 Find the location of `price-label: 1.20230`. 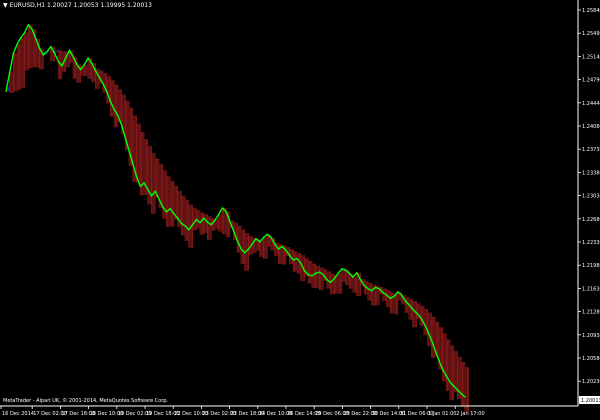

price-label: 1.20230 is located at coordinates (591, 382).